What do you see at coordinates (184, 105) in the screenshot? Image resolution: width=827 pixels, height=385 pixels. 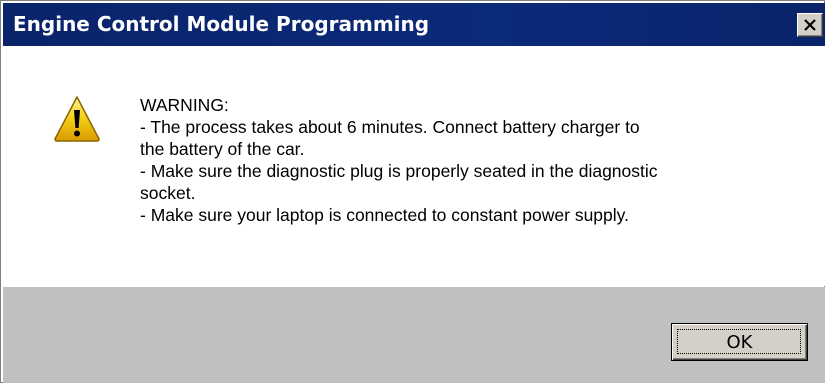 I see `message-line: WARNING:` at bounding box center [184, 105].